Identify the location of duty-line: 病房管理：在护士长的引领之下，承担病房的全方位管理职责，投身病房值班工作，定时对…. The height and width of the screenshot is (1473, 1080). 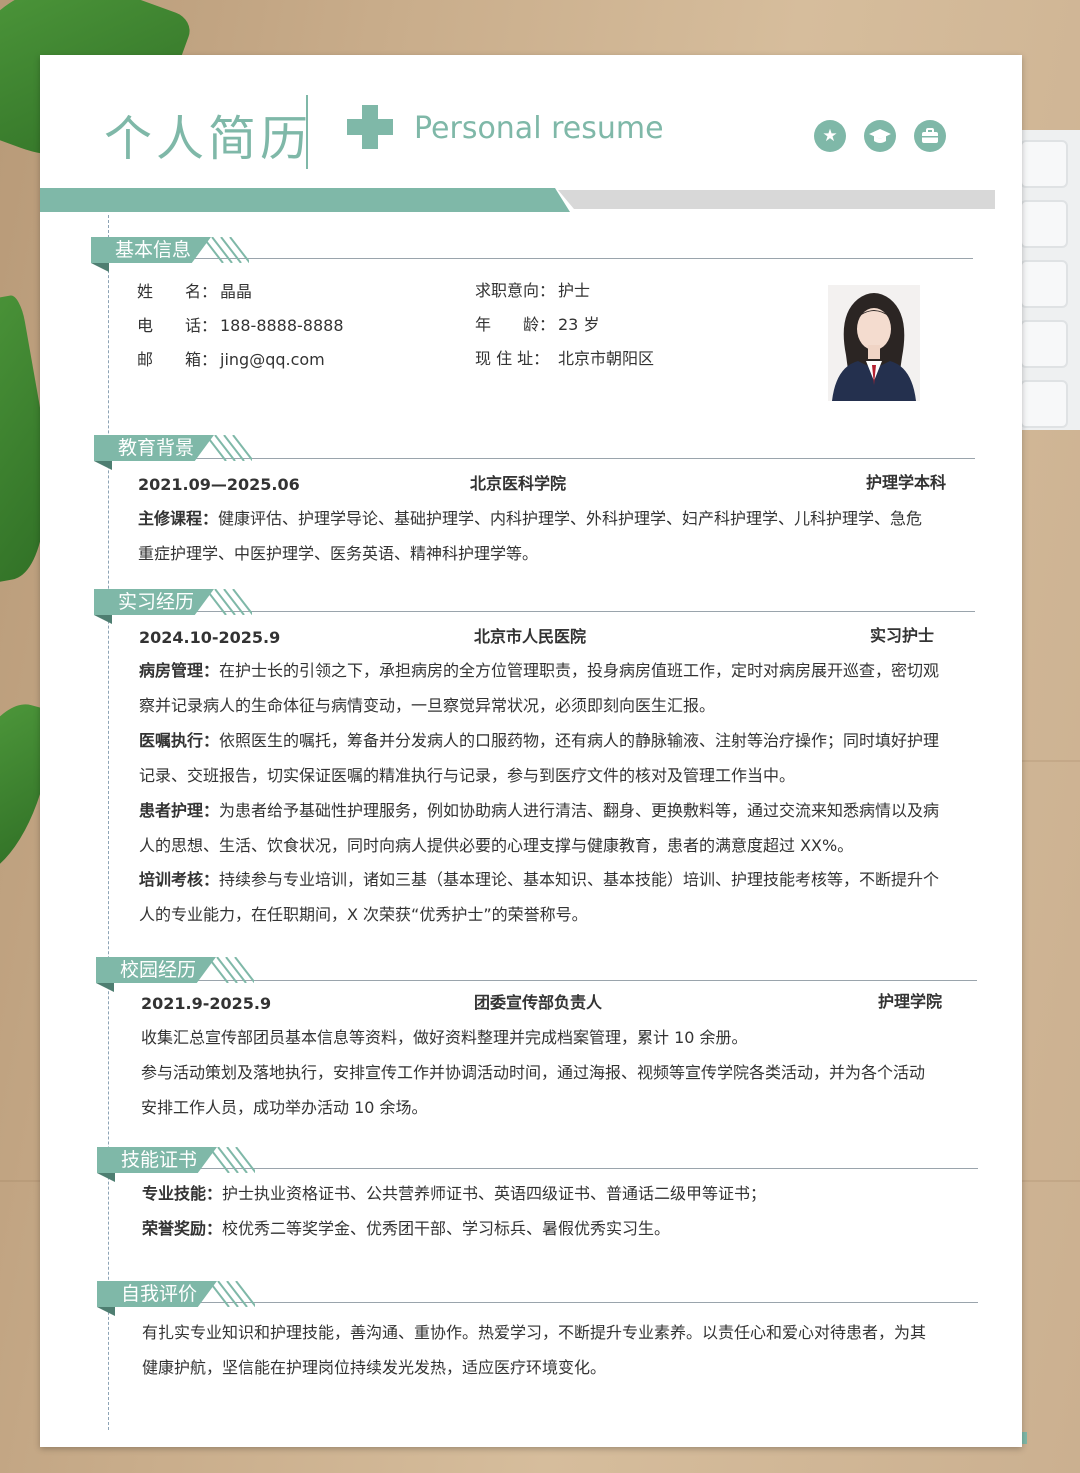
(539, 670).